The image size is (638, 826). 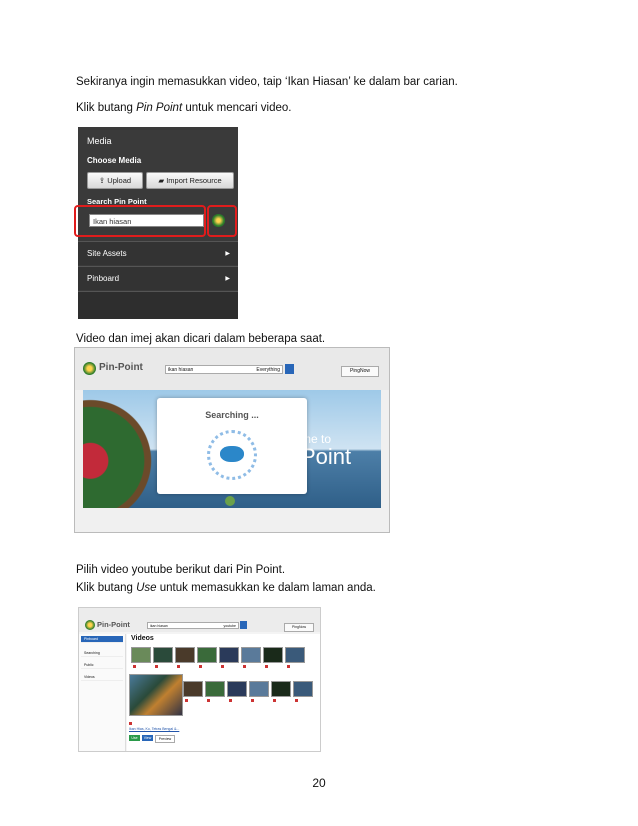 I want to click on pin-point-search-button, so click(x=218, y=220).